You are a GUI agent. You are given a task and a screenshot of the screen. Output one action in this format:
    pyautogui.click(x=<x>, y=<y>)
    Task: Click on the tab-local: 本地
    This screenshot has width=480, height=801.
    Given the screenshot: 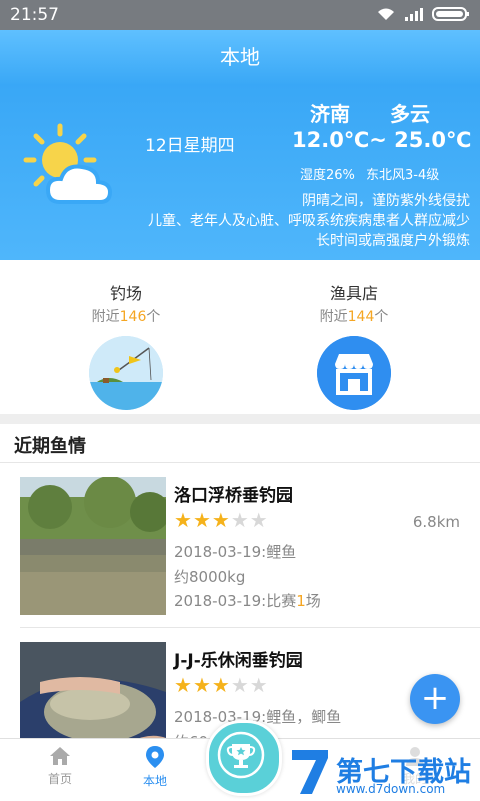 What is the action you would take?
    pyautogui.click(x=155, y=767)
    